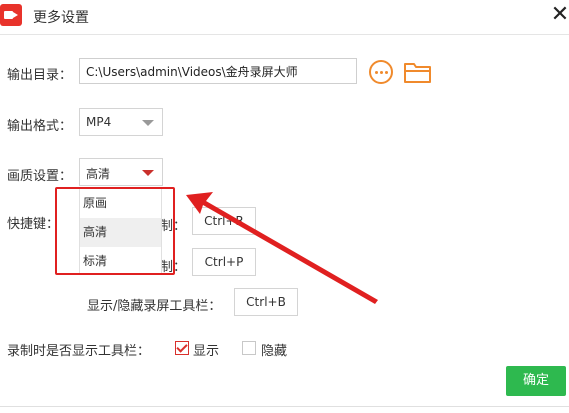 The image size is (569, 413). I want to click on confirm-button: 确定, so click(536, 381).